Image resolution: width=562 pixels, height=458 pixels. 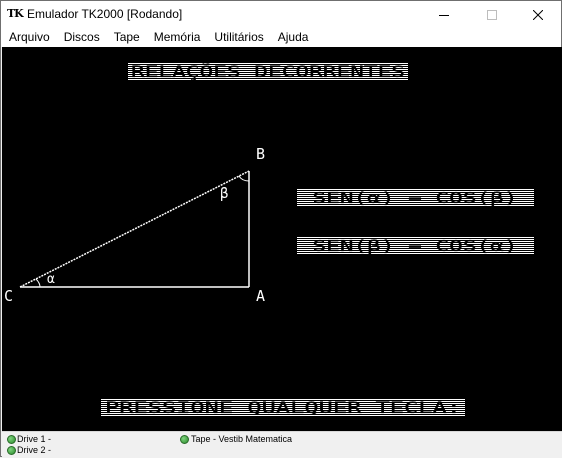 I want to click on minimize-button, so click(x=444, y=14).